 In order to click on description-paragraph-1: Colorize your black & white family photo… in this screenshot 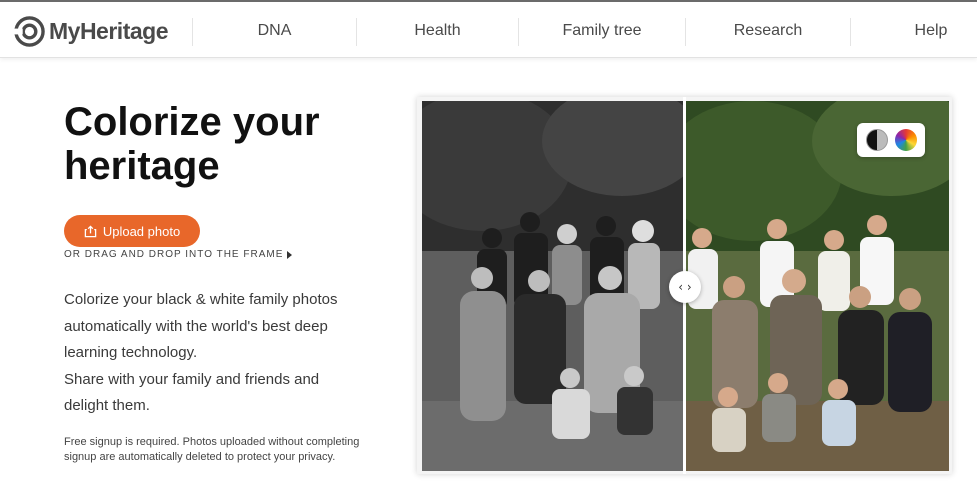, I will do `click(201, 326)`.